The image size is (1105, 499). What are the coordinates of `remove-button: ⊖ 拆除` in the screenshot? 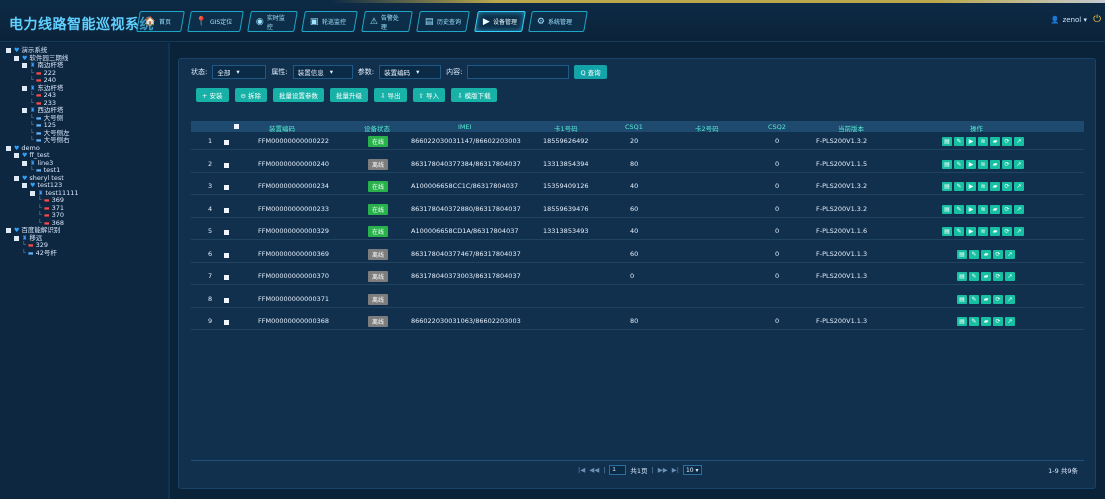 It's located at (251, 95).